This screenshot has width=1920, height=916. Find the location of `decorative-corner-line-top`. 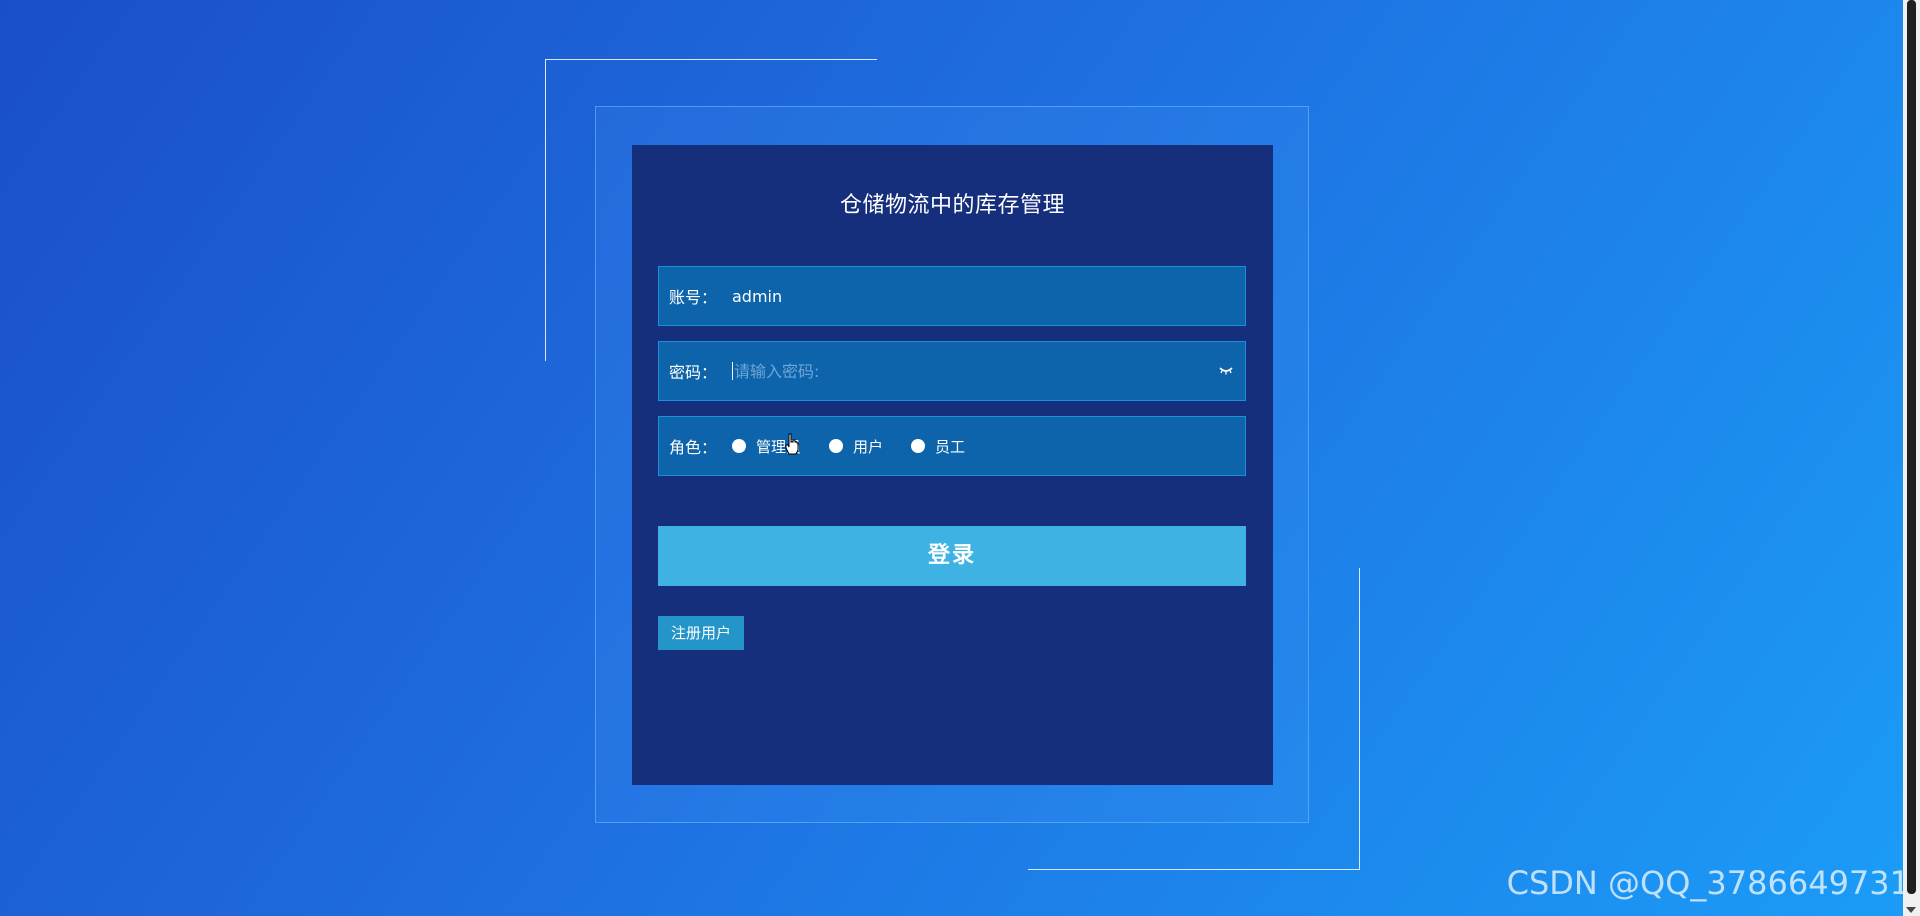

decorative-corner-line-top is located at coordinates (711, 59).